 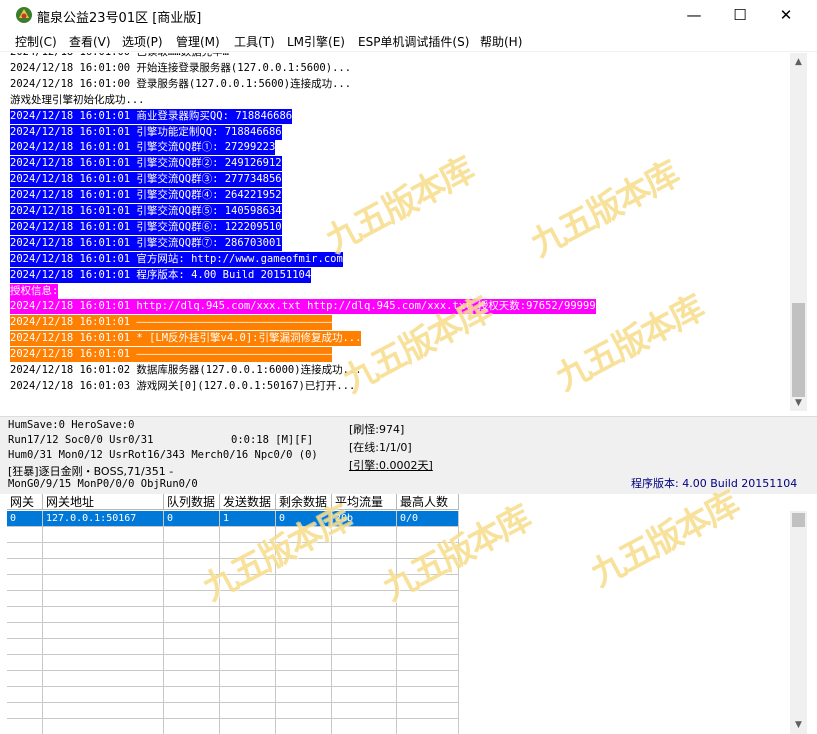 What do you see at coordinates (25, 519) in the screenshot?
I see `cell-gateway: 0` at bounding box center [25, 519].